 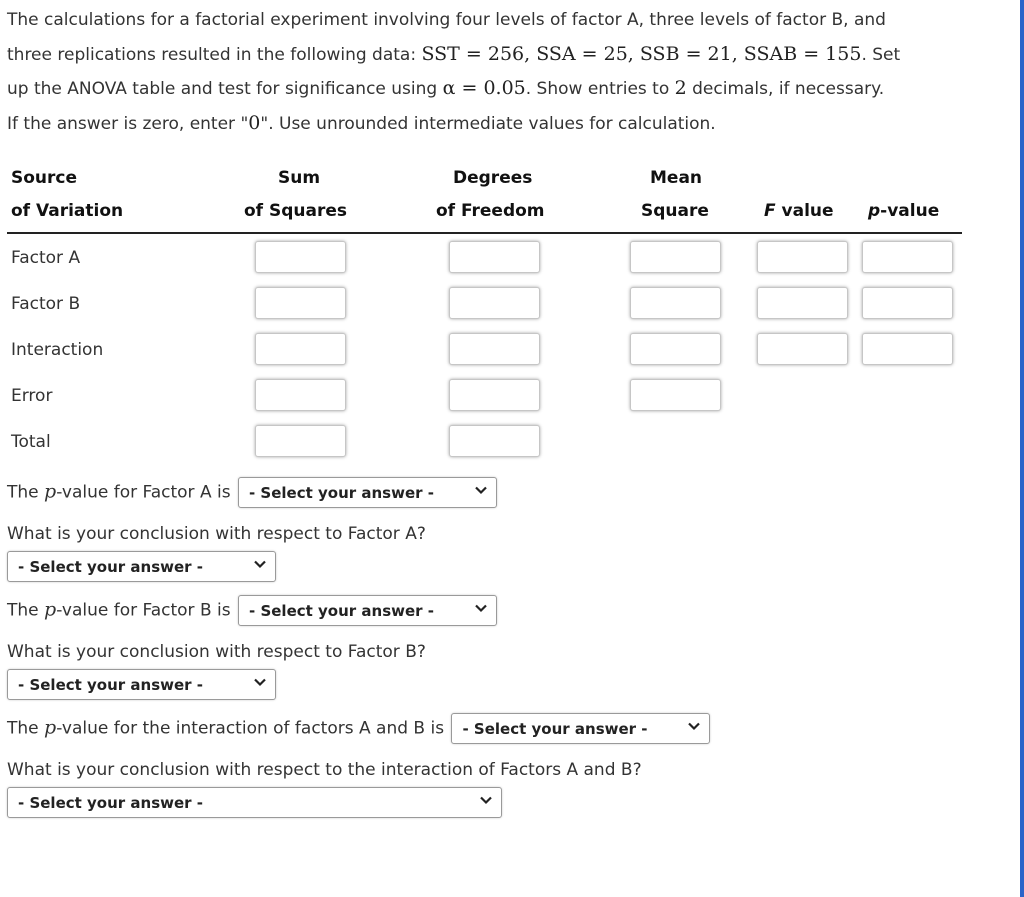 I want to click on pvalue-factor-a-select: - Select your answer -, so click(x=367, y=492).